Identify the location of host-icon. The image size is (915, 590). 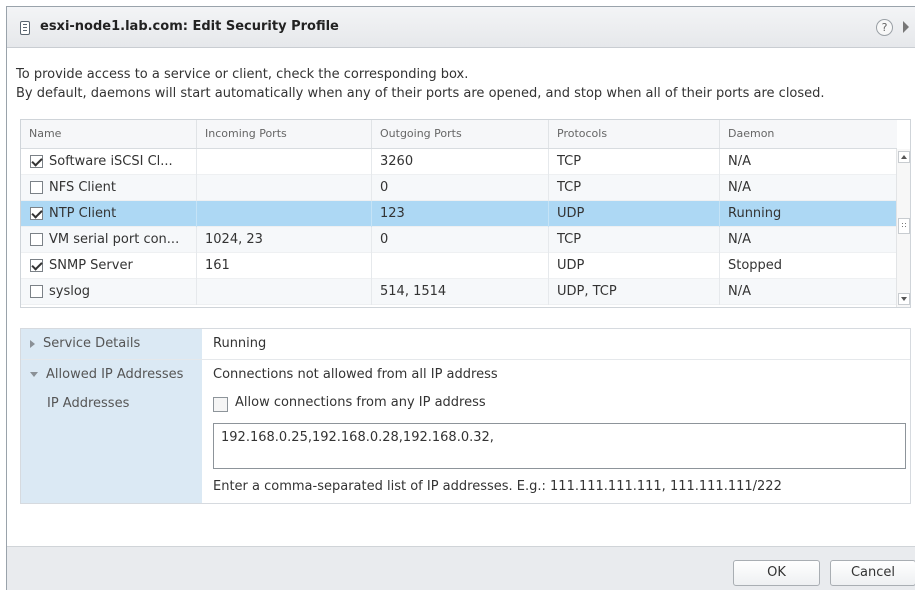
(25, 28).